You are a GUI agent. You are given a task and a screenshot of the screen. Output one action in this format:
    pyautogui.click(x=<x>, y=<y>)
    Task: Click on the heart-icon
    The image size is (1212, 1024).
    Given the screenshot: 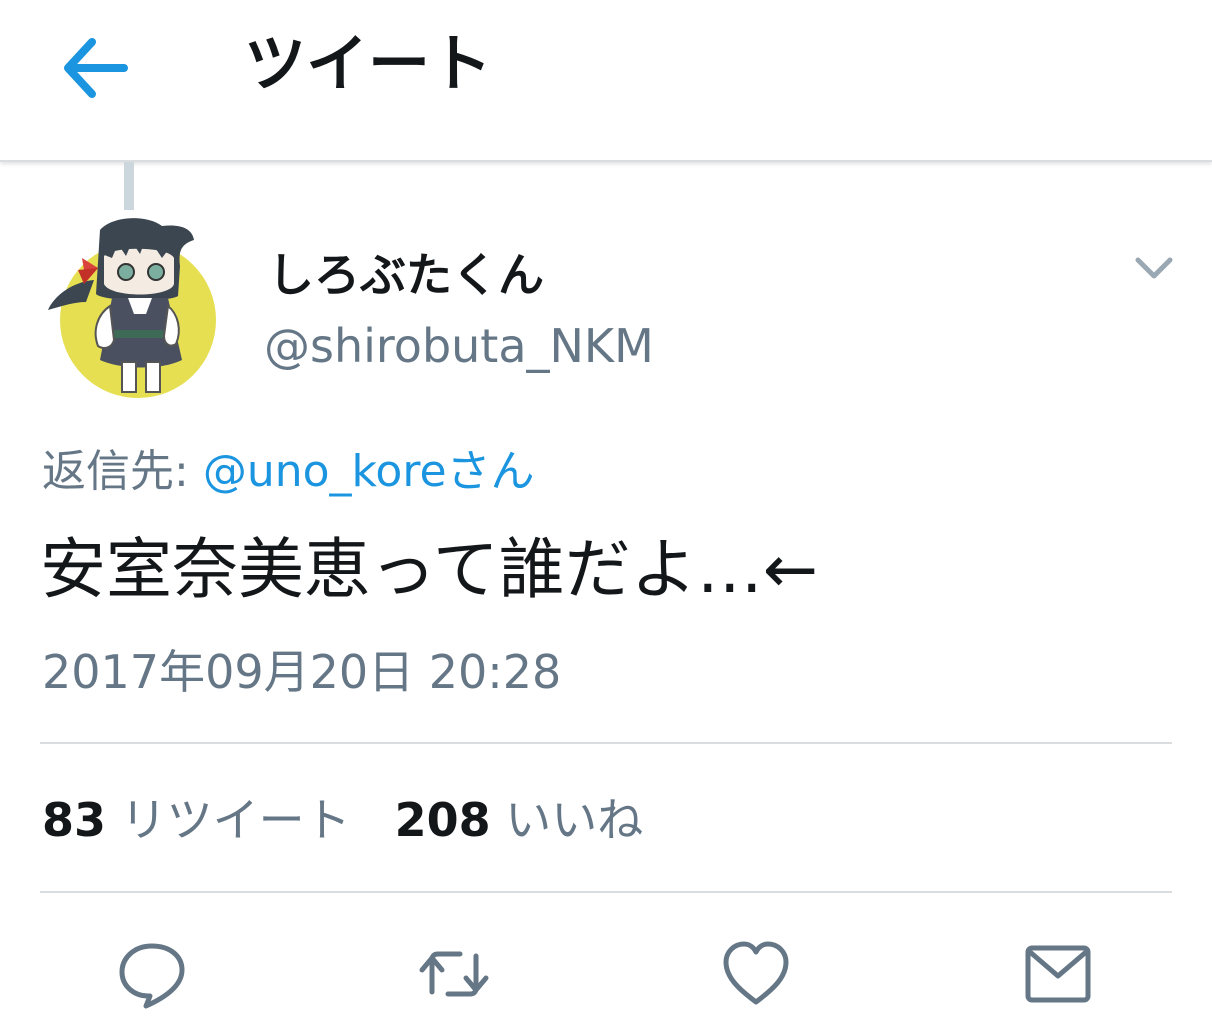 What is the action you would take?
    pyautogui.click(x=756, y=973)
    